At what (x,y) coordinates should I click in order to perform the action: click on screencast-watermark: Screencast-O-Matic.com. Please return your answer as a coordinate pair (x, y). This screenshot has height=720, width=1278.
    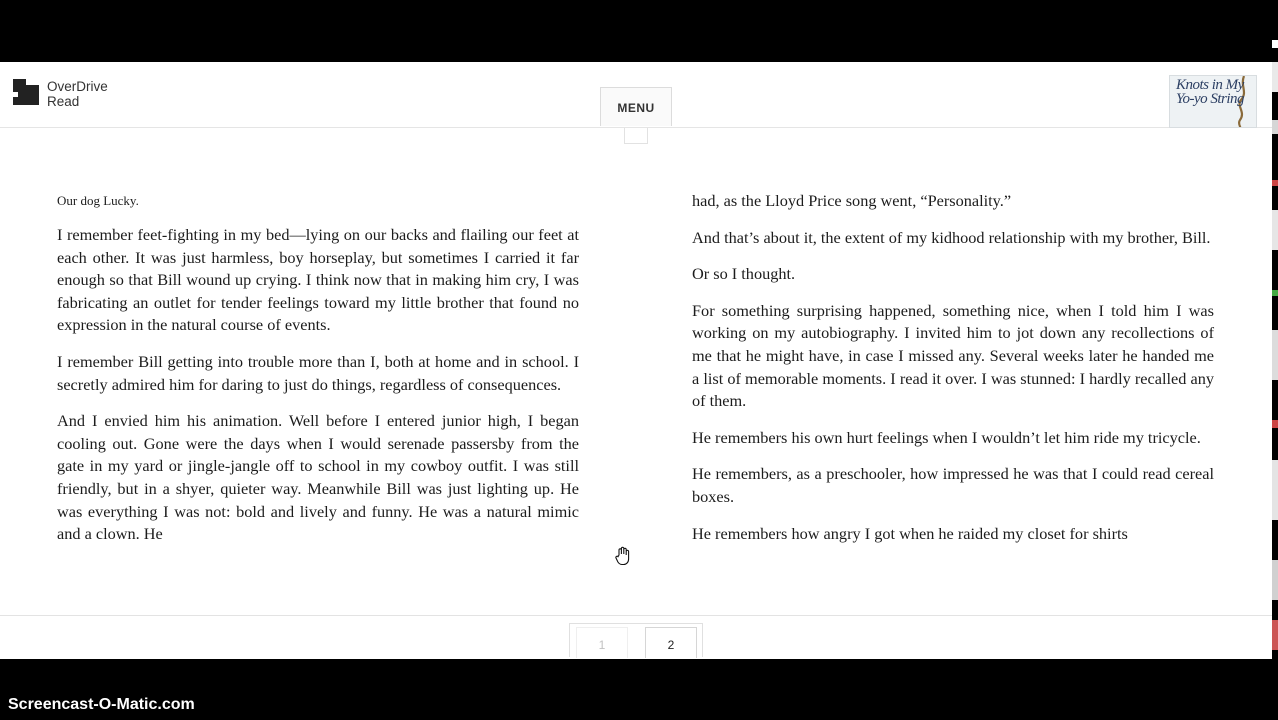
    Looking at the image, I should click on (101, 704).